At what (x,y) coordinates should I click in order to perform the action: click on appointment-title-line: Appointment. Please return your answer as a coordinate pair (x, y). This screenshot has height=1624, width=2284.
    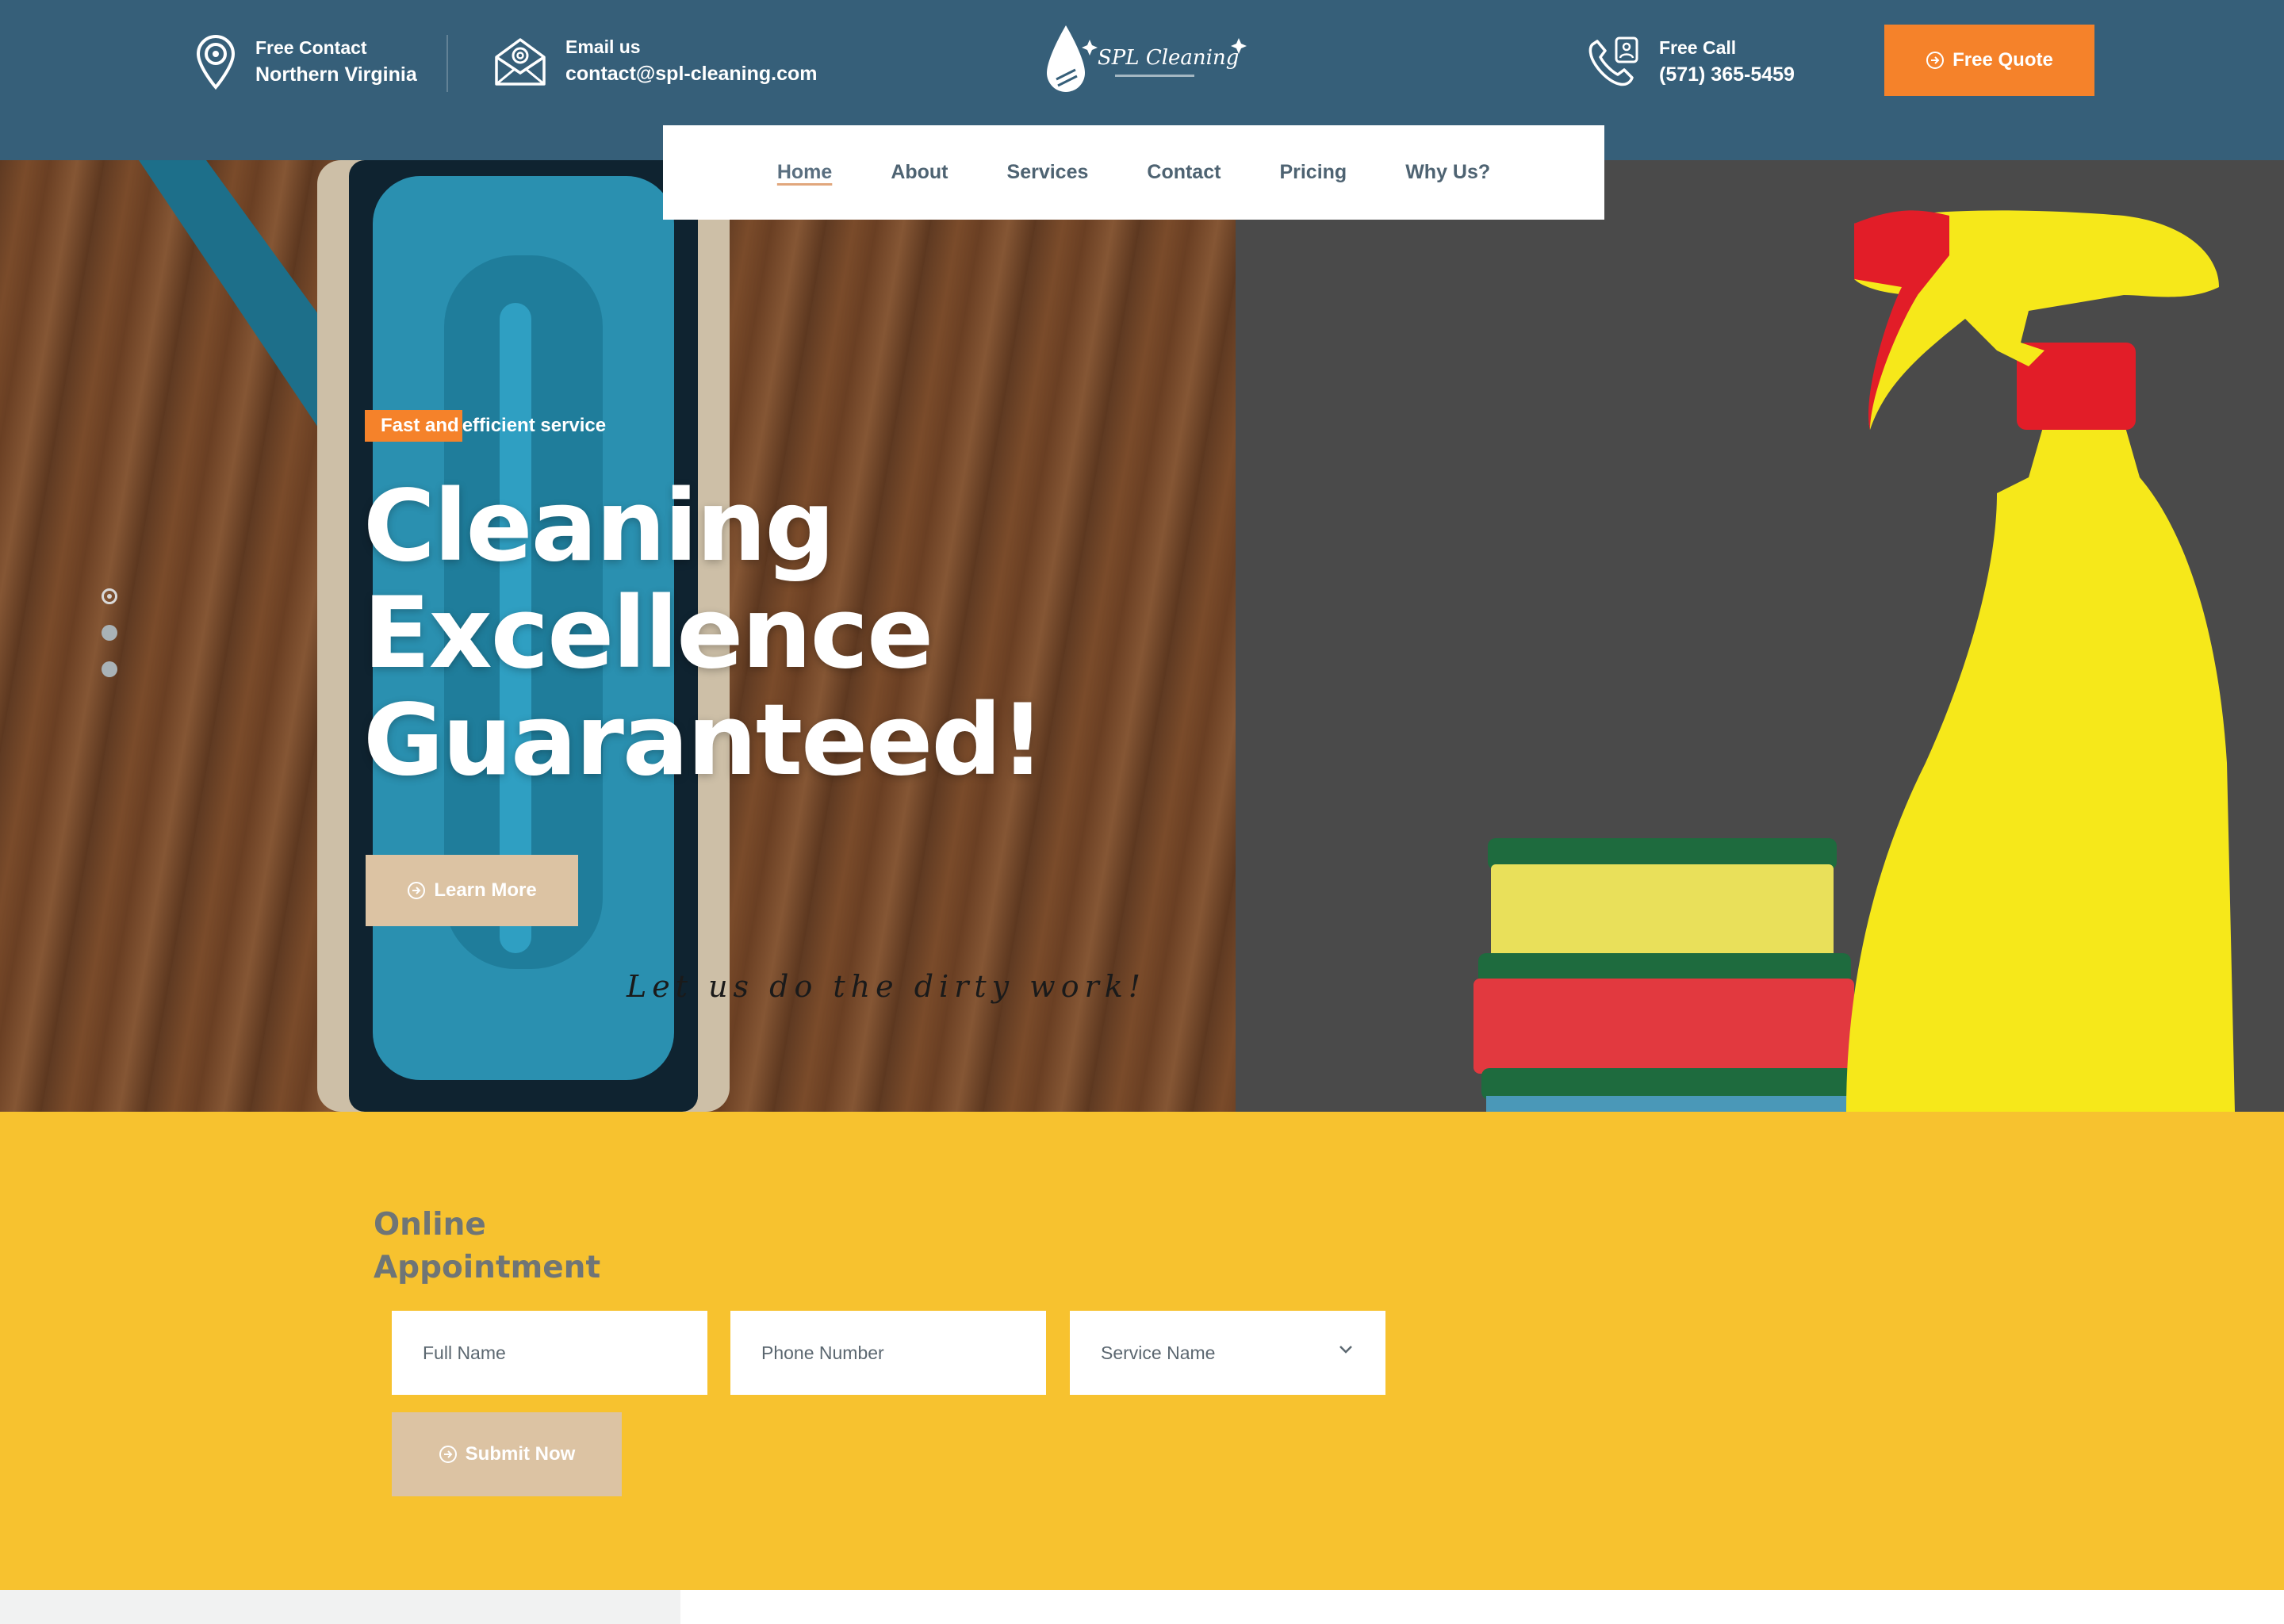
    Looking at the image, I should click on (487, 1267).